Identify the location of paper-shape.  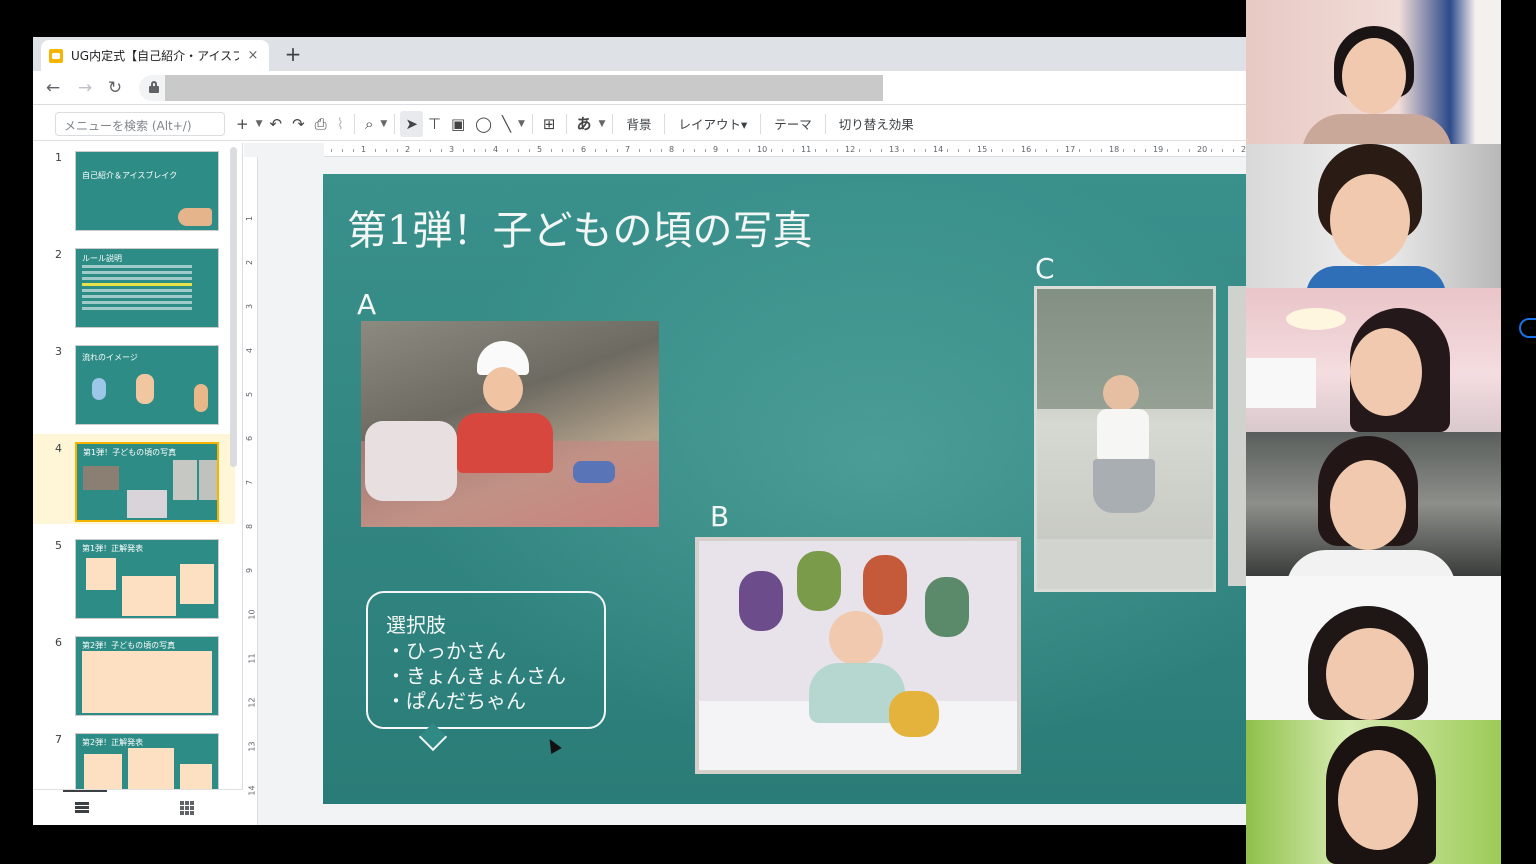
(147, 682).